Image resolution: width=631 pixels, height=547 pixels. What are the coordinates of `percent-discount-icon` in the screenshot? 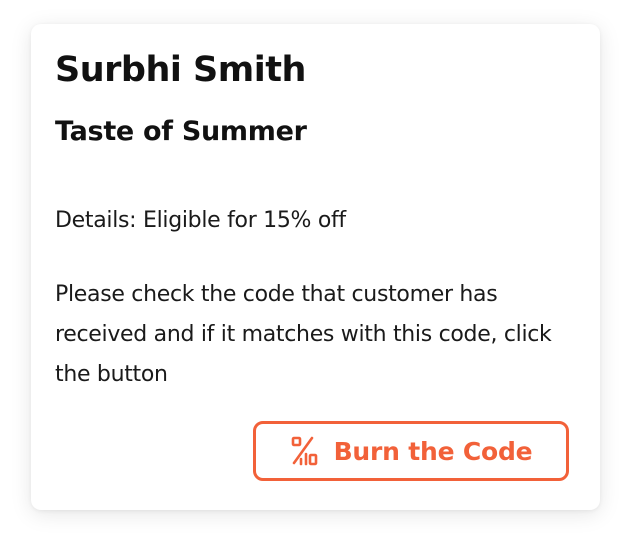 It's located at (304, 451).